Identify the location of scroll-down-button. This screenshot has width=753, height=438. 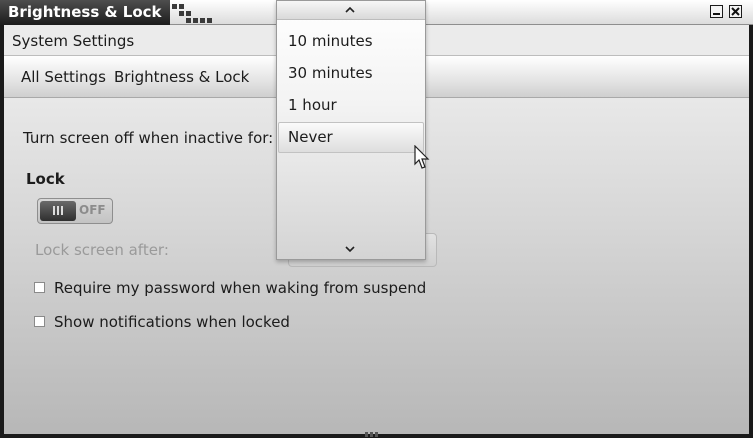
(351, 250).